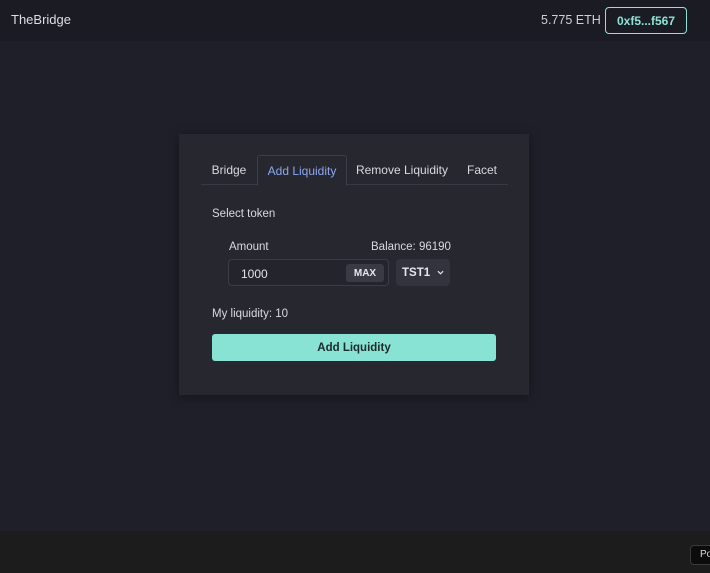 The height and width of the screenshot is (573, 710). What do you see at coordinates (571, 20) in the screenshot?
I see `eth-balance: 5.775 ETH` at bounding box center [571, 20].